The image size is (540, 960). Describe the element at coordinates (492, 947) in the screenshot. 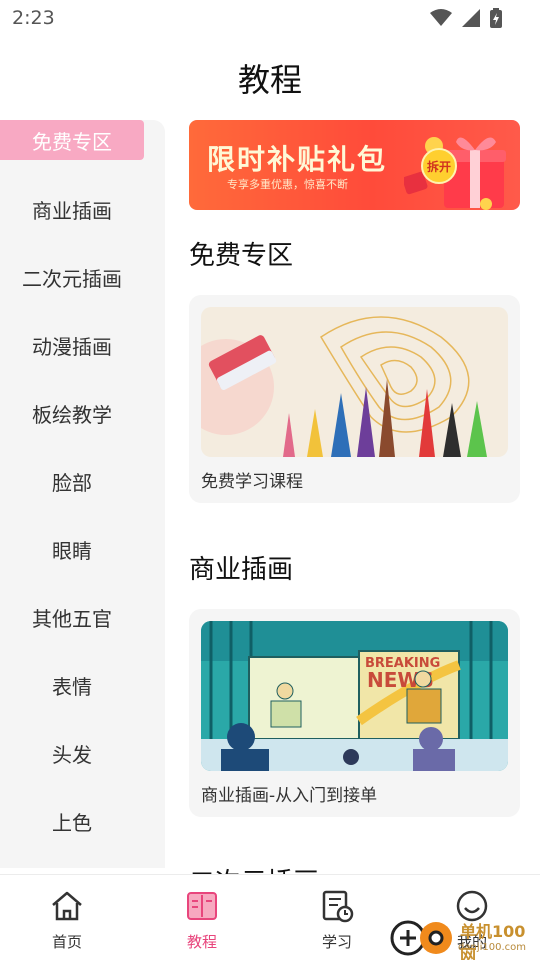

I see `watermark-text-2: danji100.com` at that location.